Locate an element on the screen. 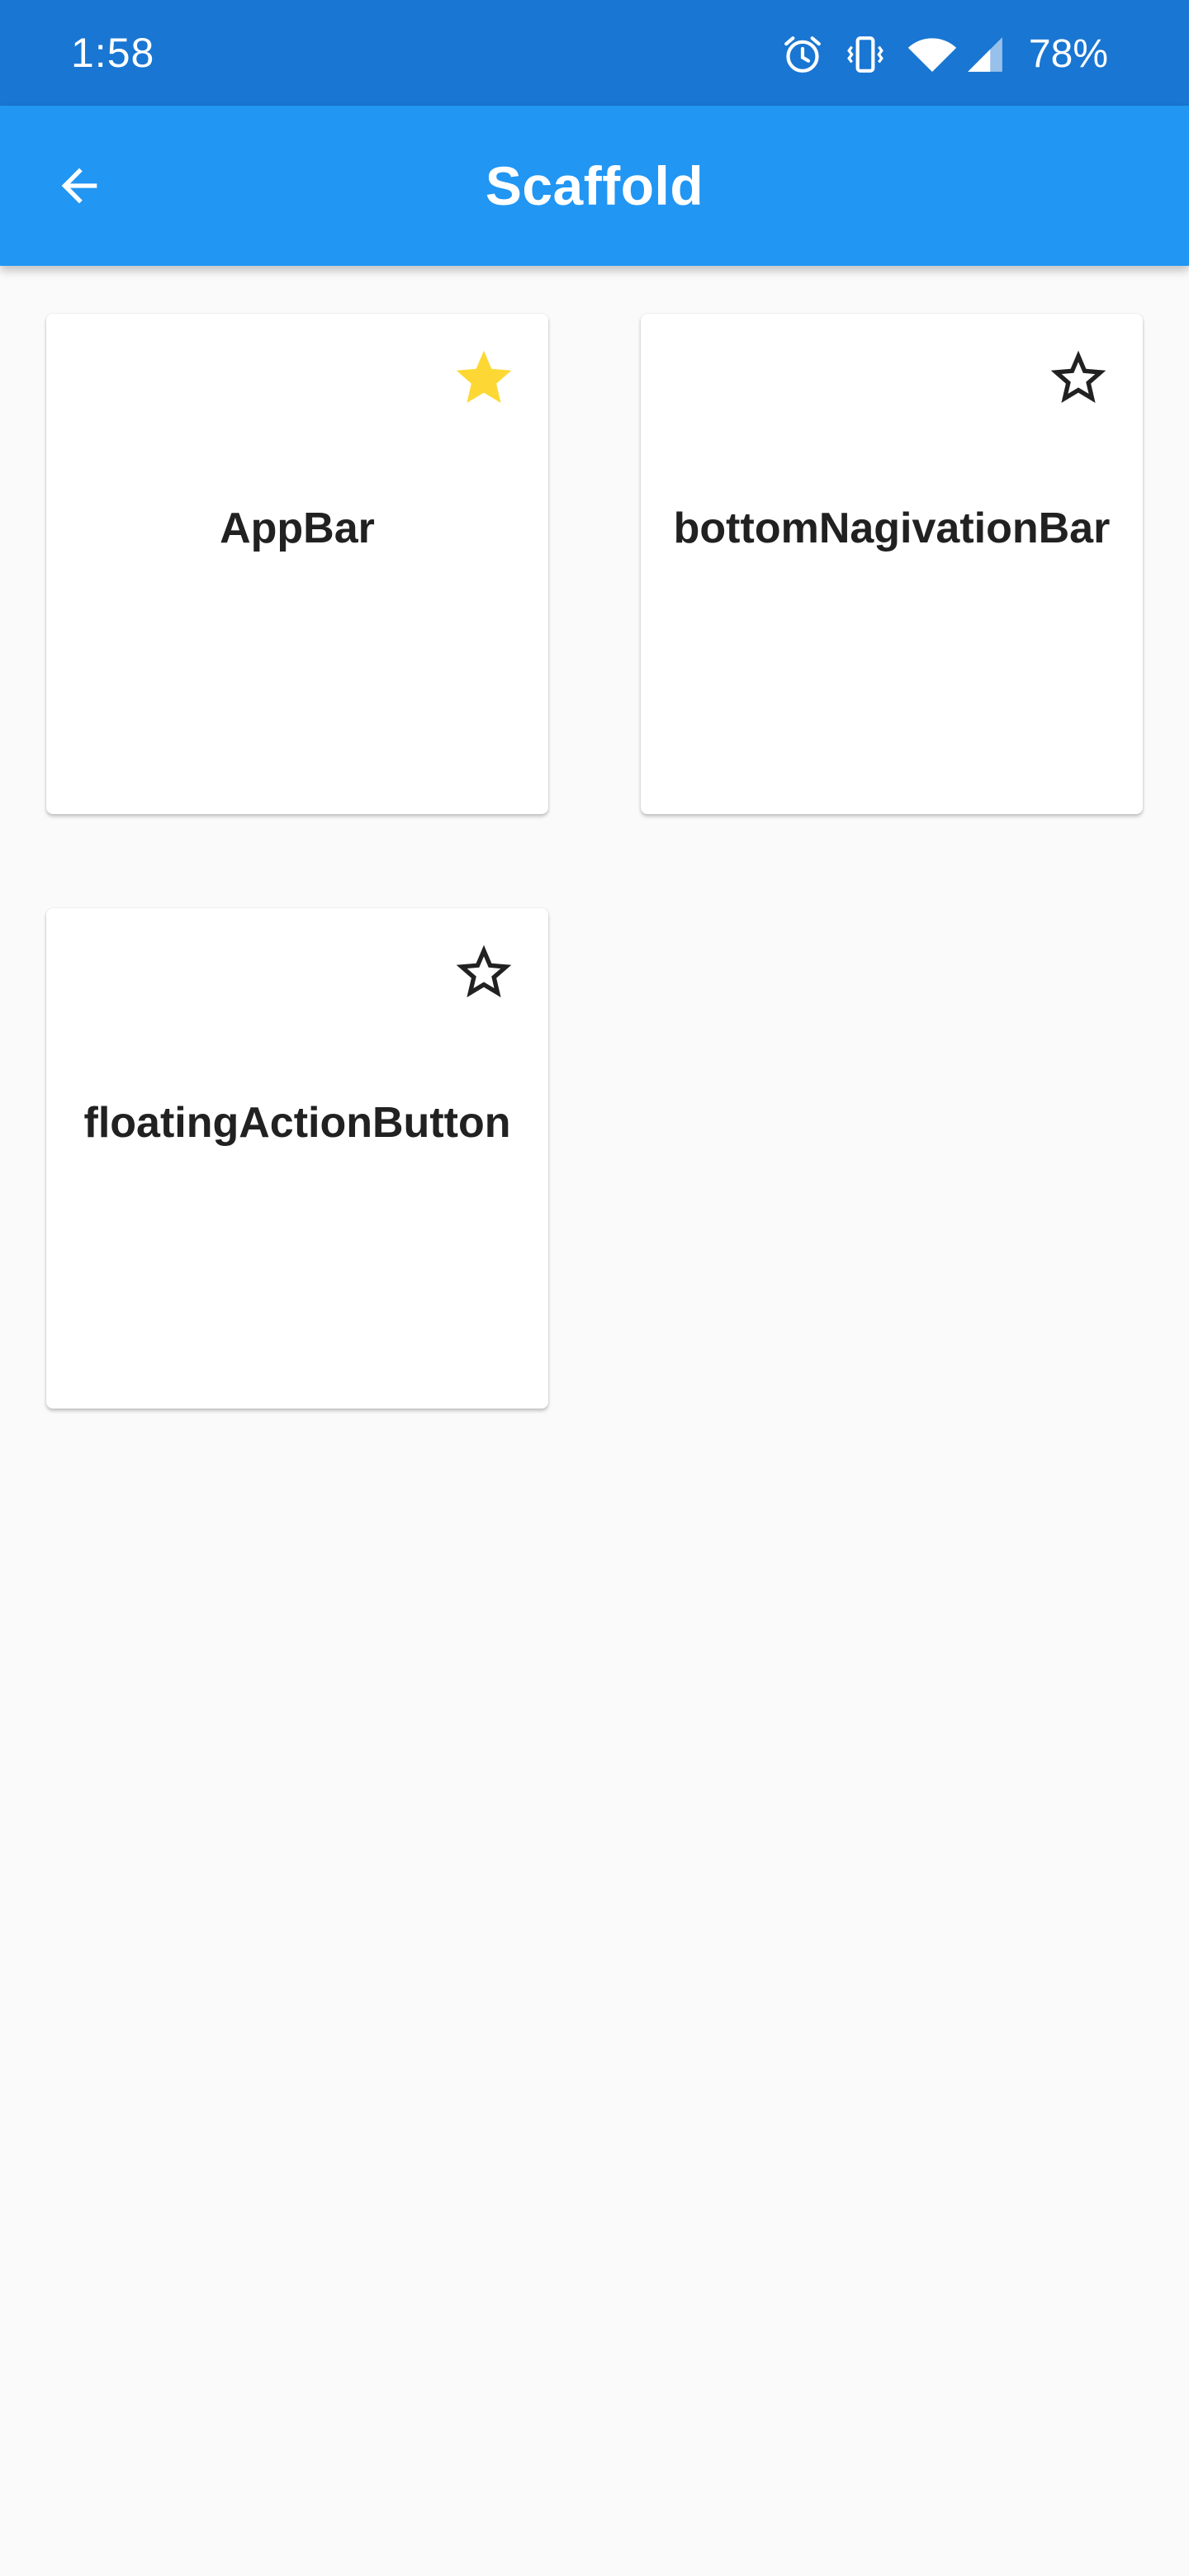  star-filled-icon is located at coordinates (484, 376).